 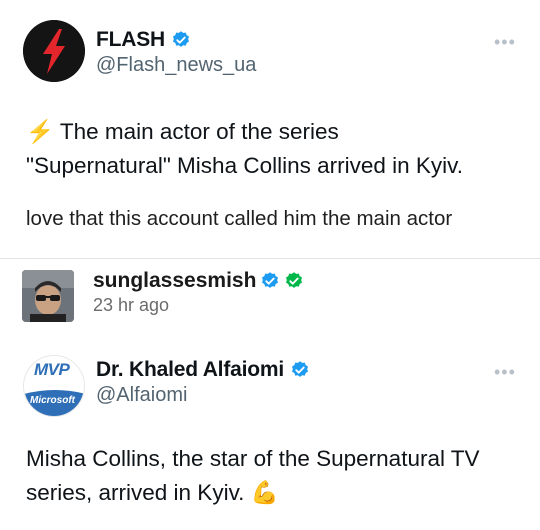 What do you see at coordinates (131, 305) in the screenshot?
I see `post-timestamp: 23 hr ago` at bounding box center [131, 305].